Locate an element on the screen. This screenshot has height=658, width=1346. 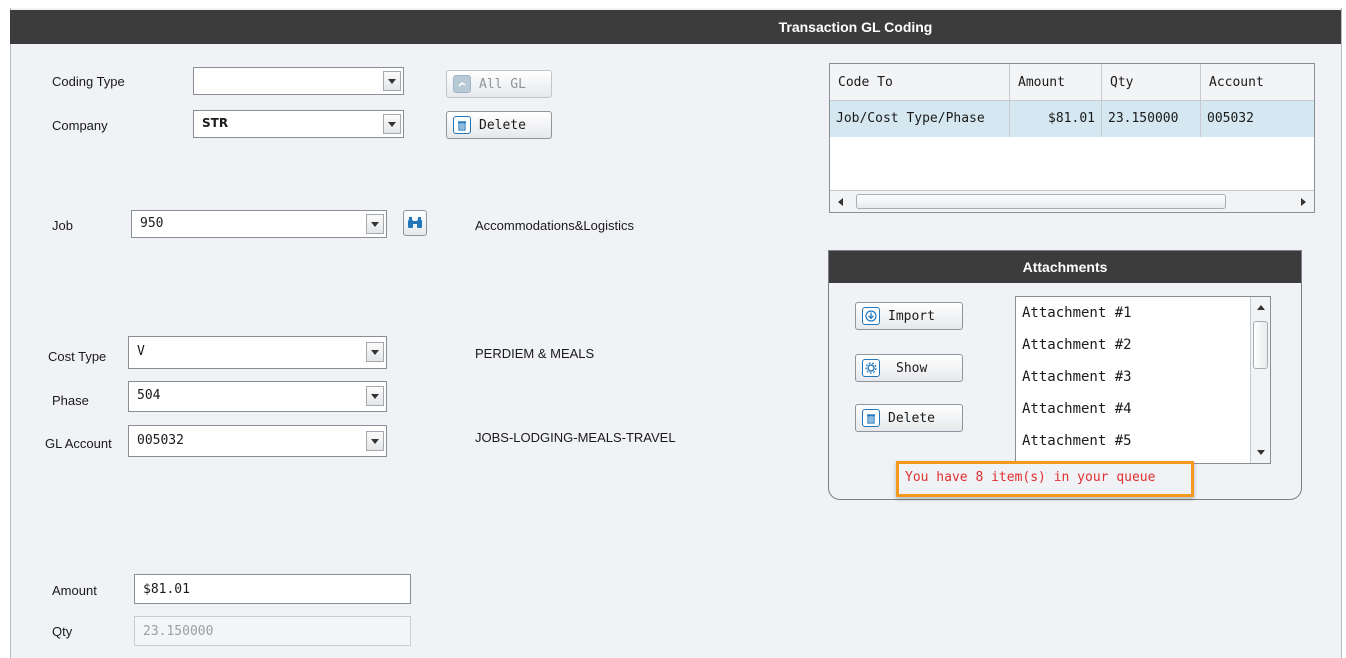
list-item: Attachment #4 is located at coordinates (1143, 409).